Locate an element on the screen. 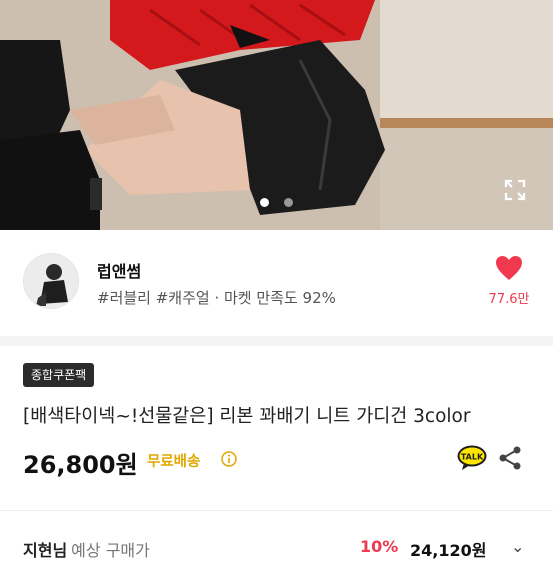  seller-avatar-image is located at coordinates (51, 281).